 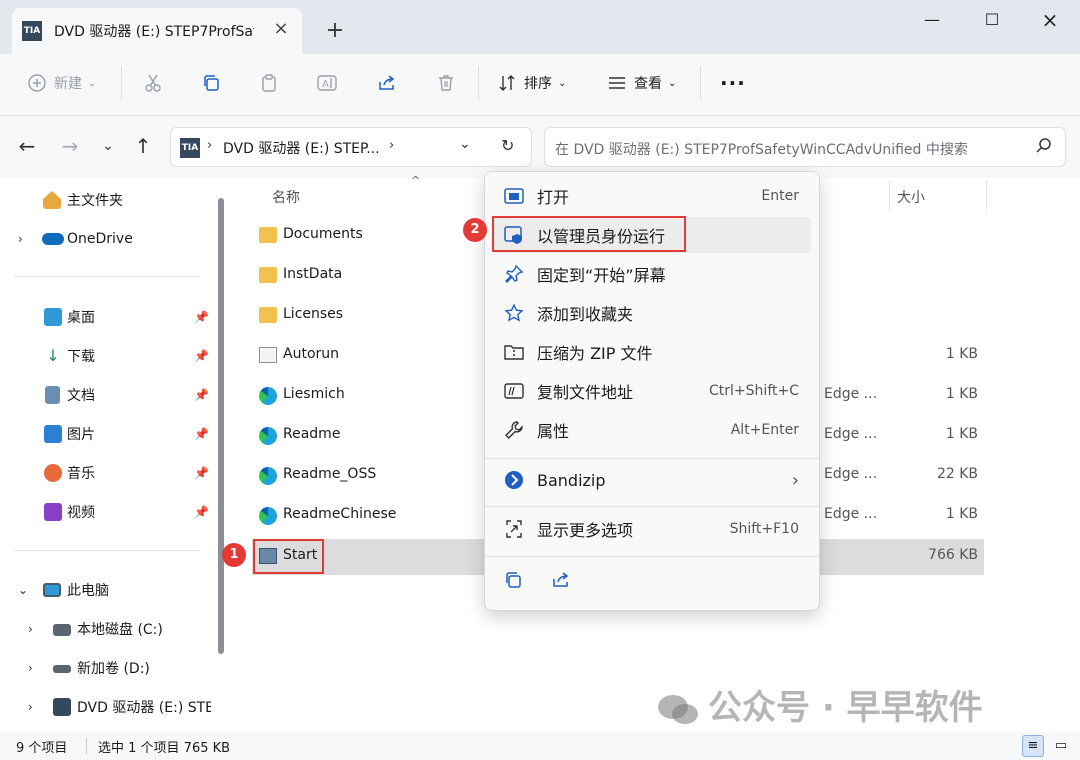 I want to click on command-bar: 新建 ⌄ A 排序 ⌄ 查看 ⌄ ···, so click(x=540, y=85).